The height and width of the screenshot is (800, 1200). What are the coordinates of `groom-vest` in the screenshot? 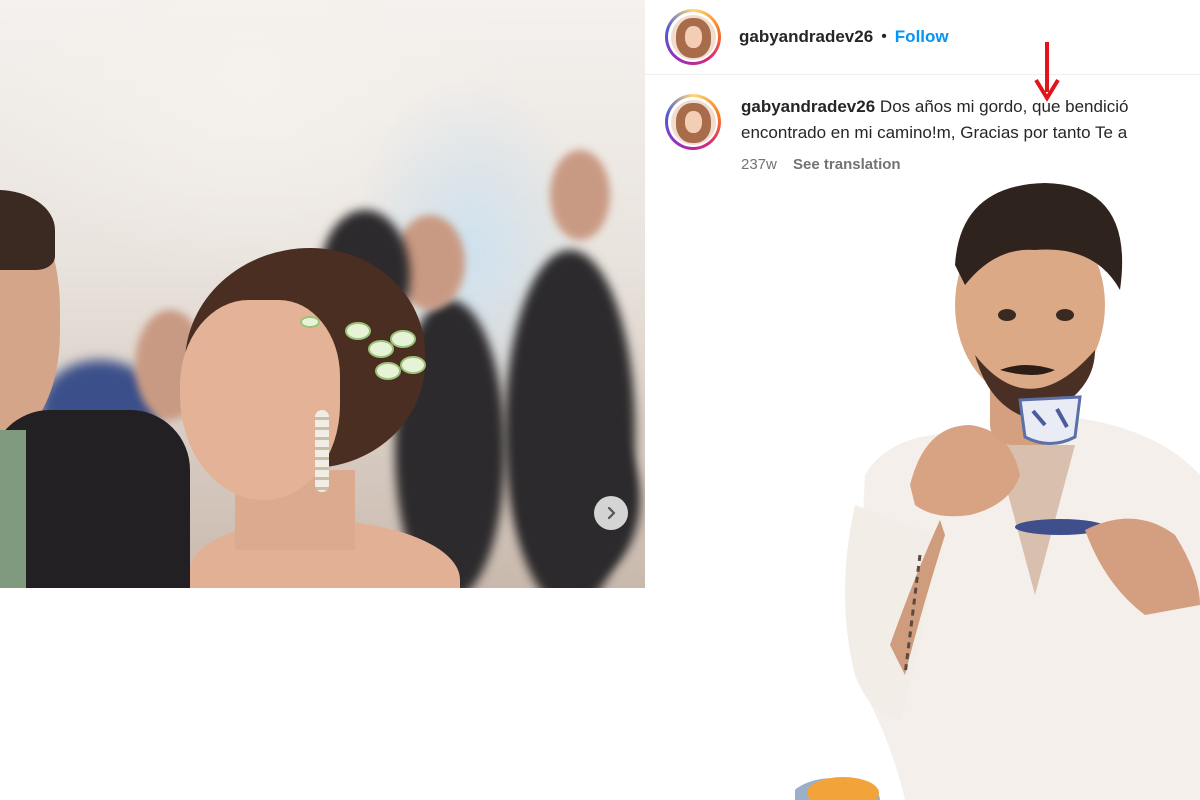 It's located at (13, 509).